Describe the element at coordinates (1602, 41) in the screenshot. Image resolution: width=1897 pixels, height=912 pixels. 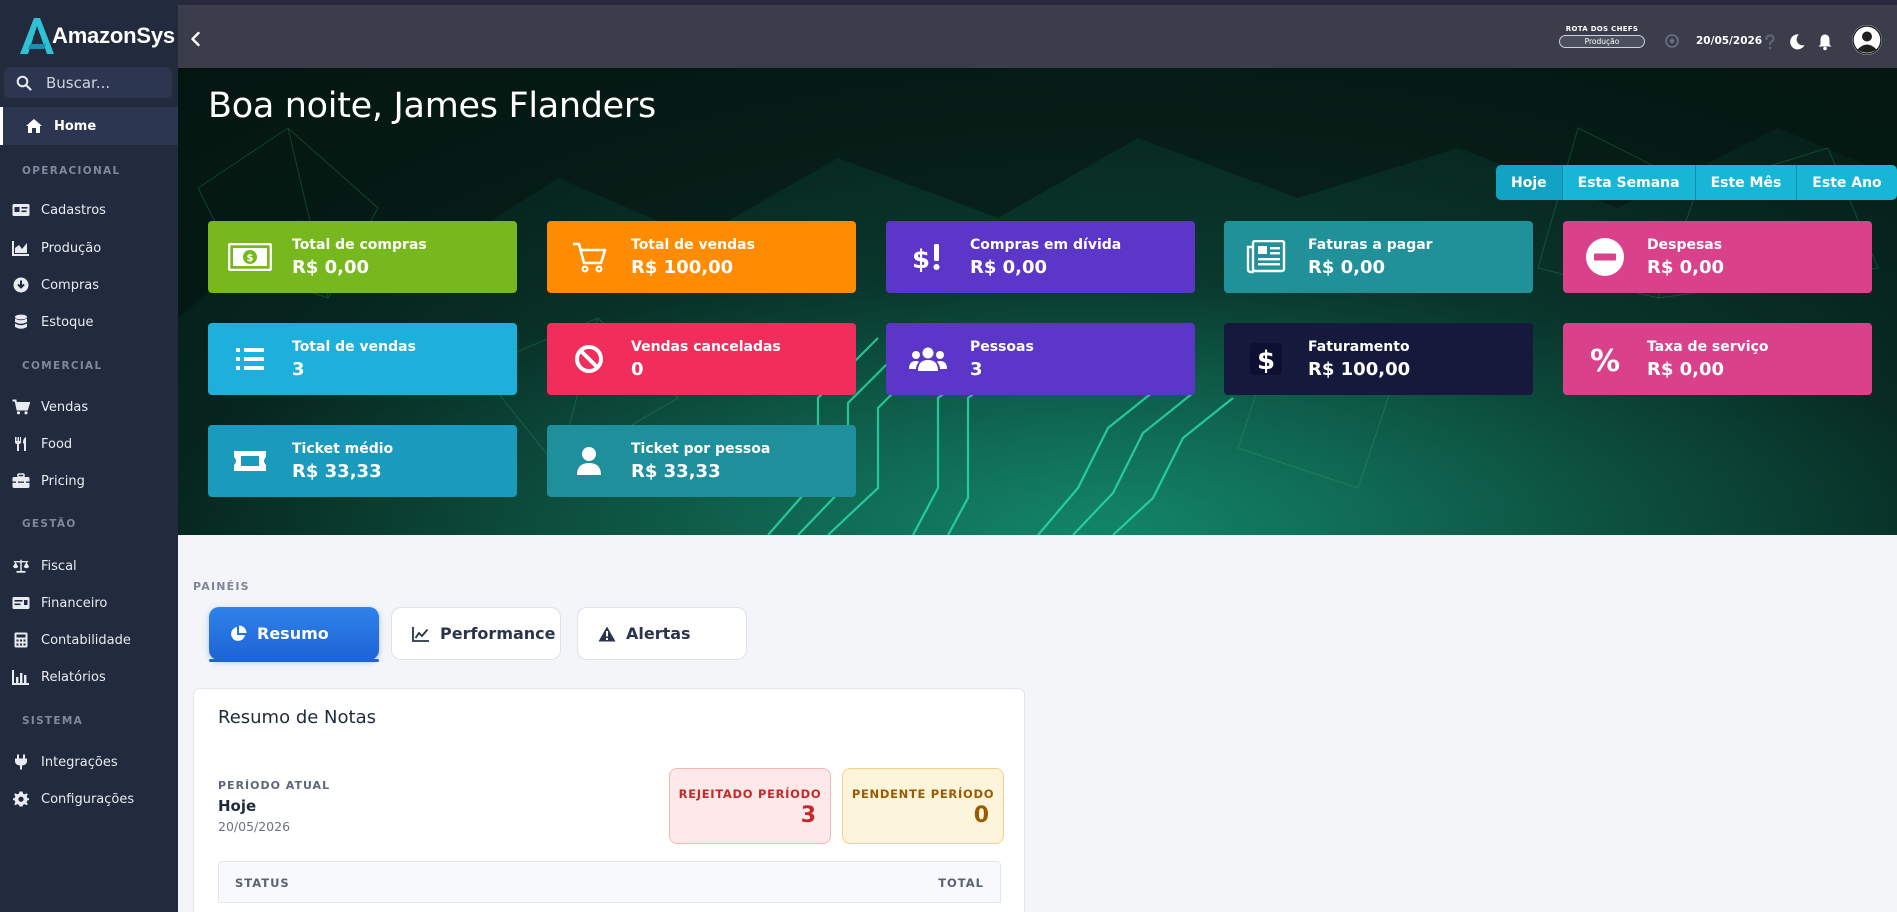
I see `store-environment-badge: Produção` at that location.